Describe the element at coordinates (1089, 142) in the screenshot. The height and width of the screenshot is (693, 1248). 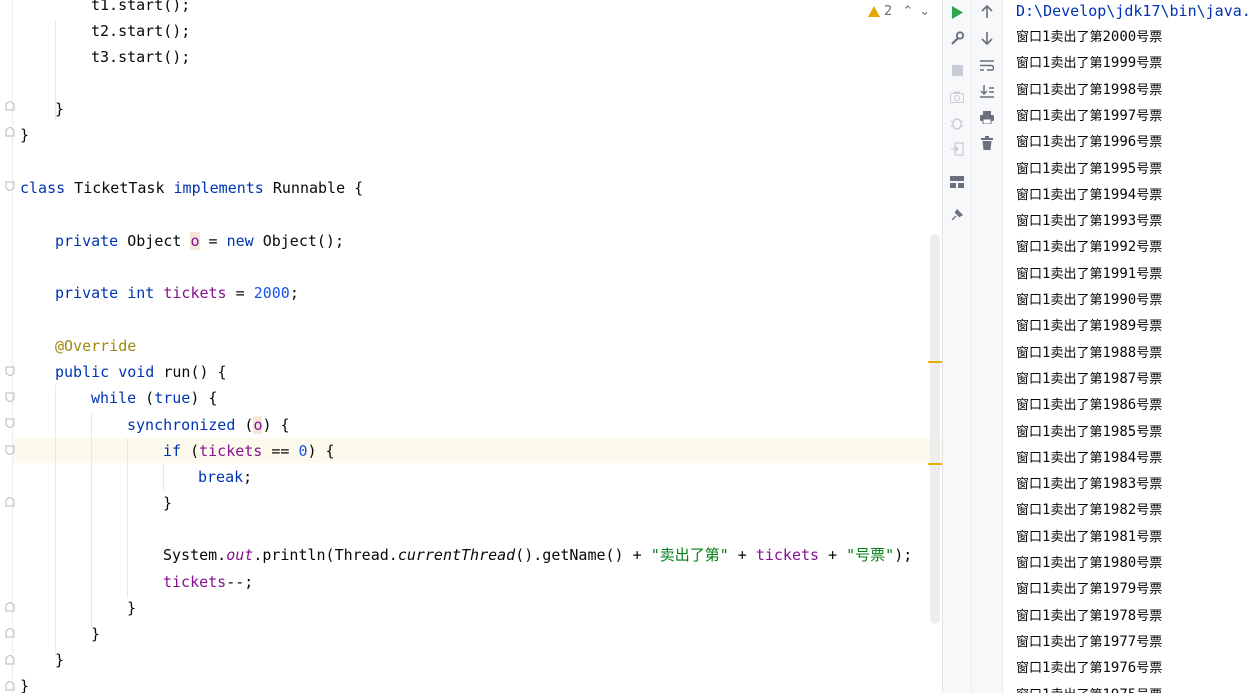
I see `console-line: 窗口1卖出了第1996号票` at that location.